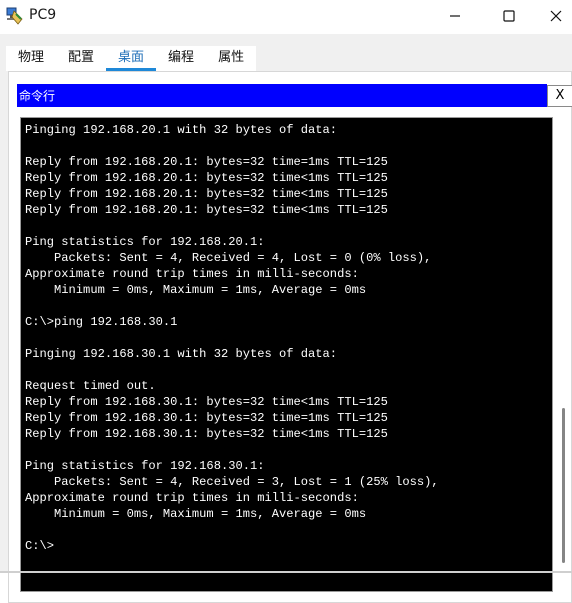 Image resolution: width=572 pixels, height=603 pixels. I want to click on terminal-line: C:\>, so click(40, 546).